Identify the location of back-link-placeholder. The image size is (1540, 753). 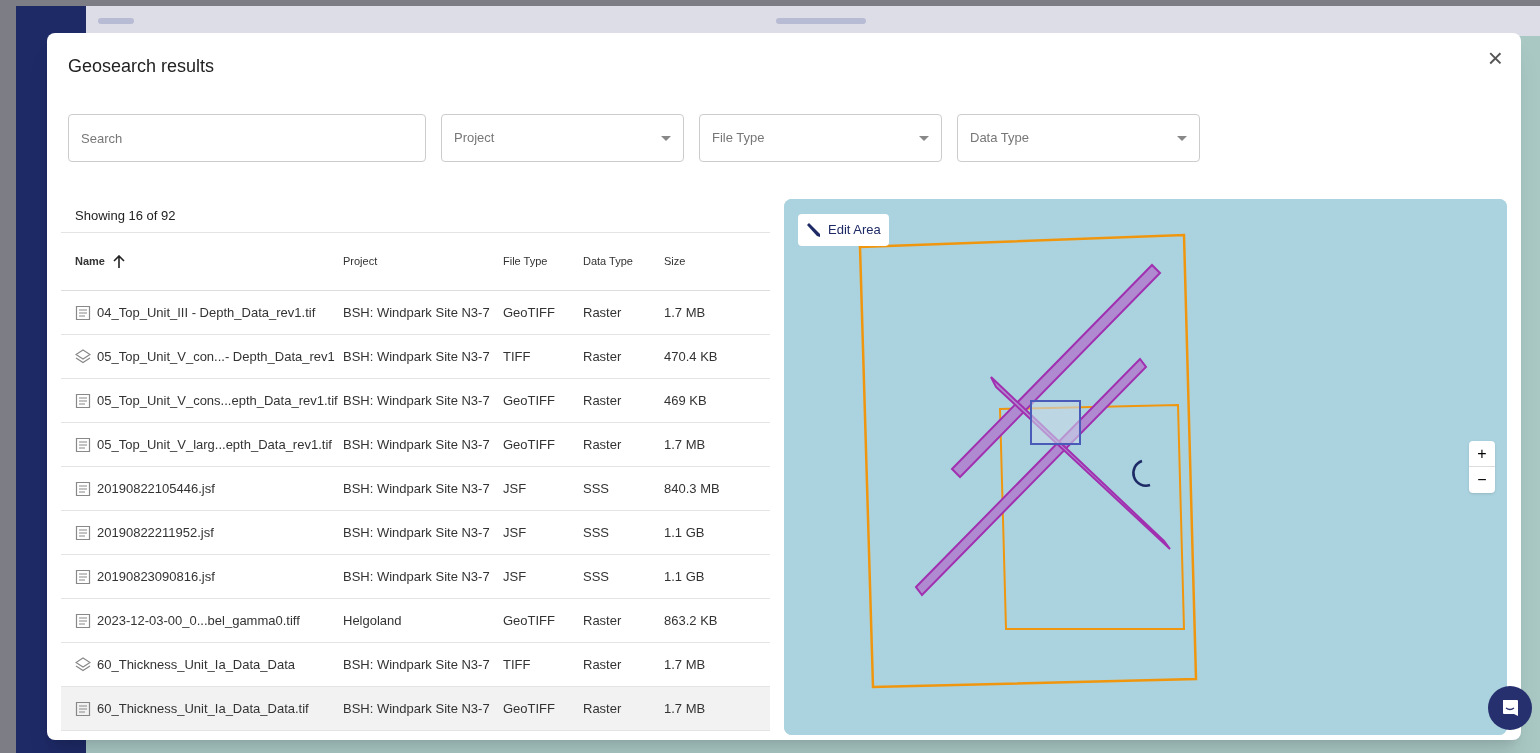
(116, 21).